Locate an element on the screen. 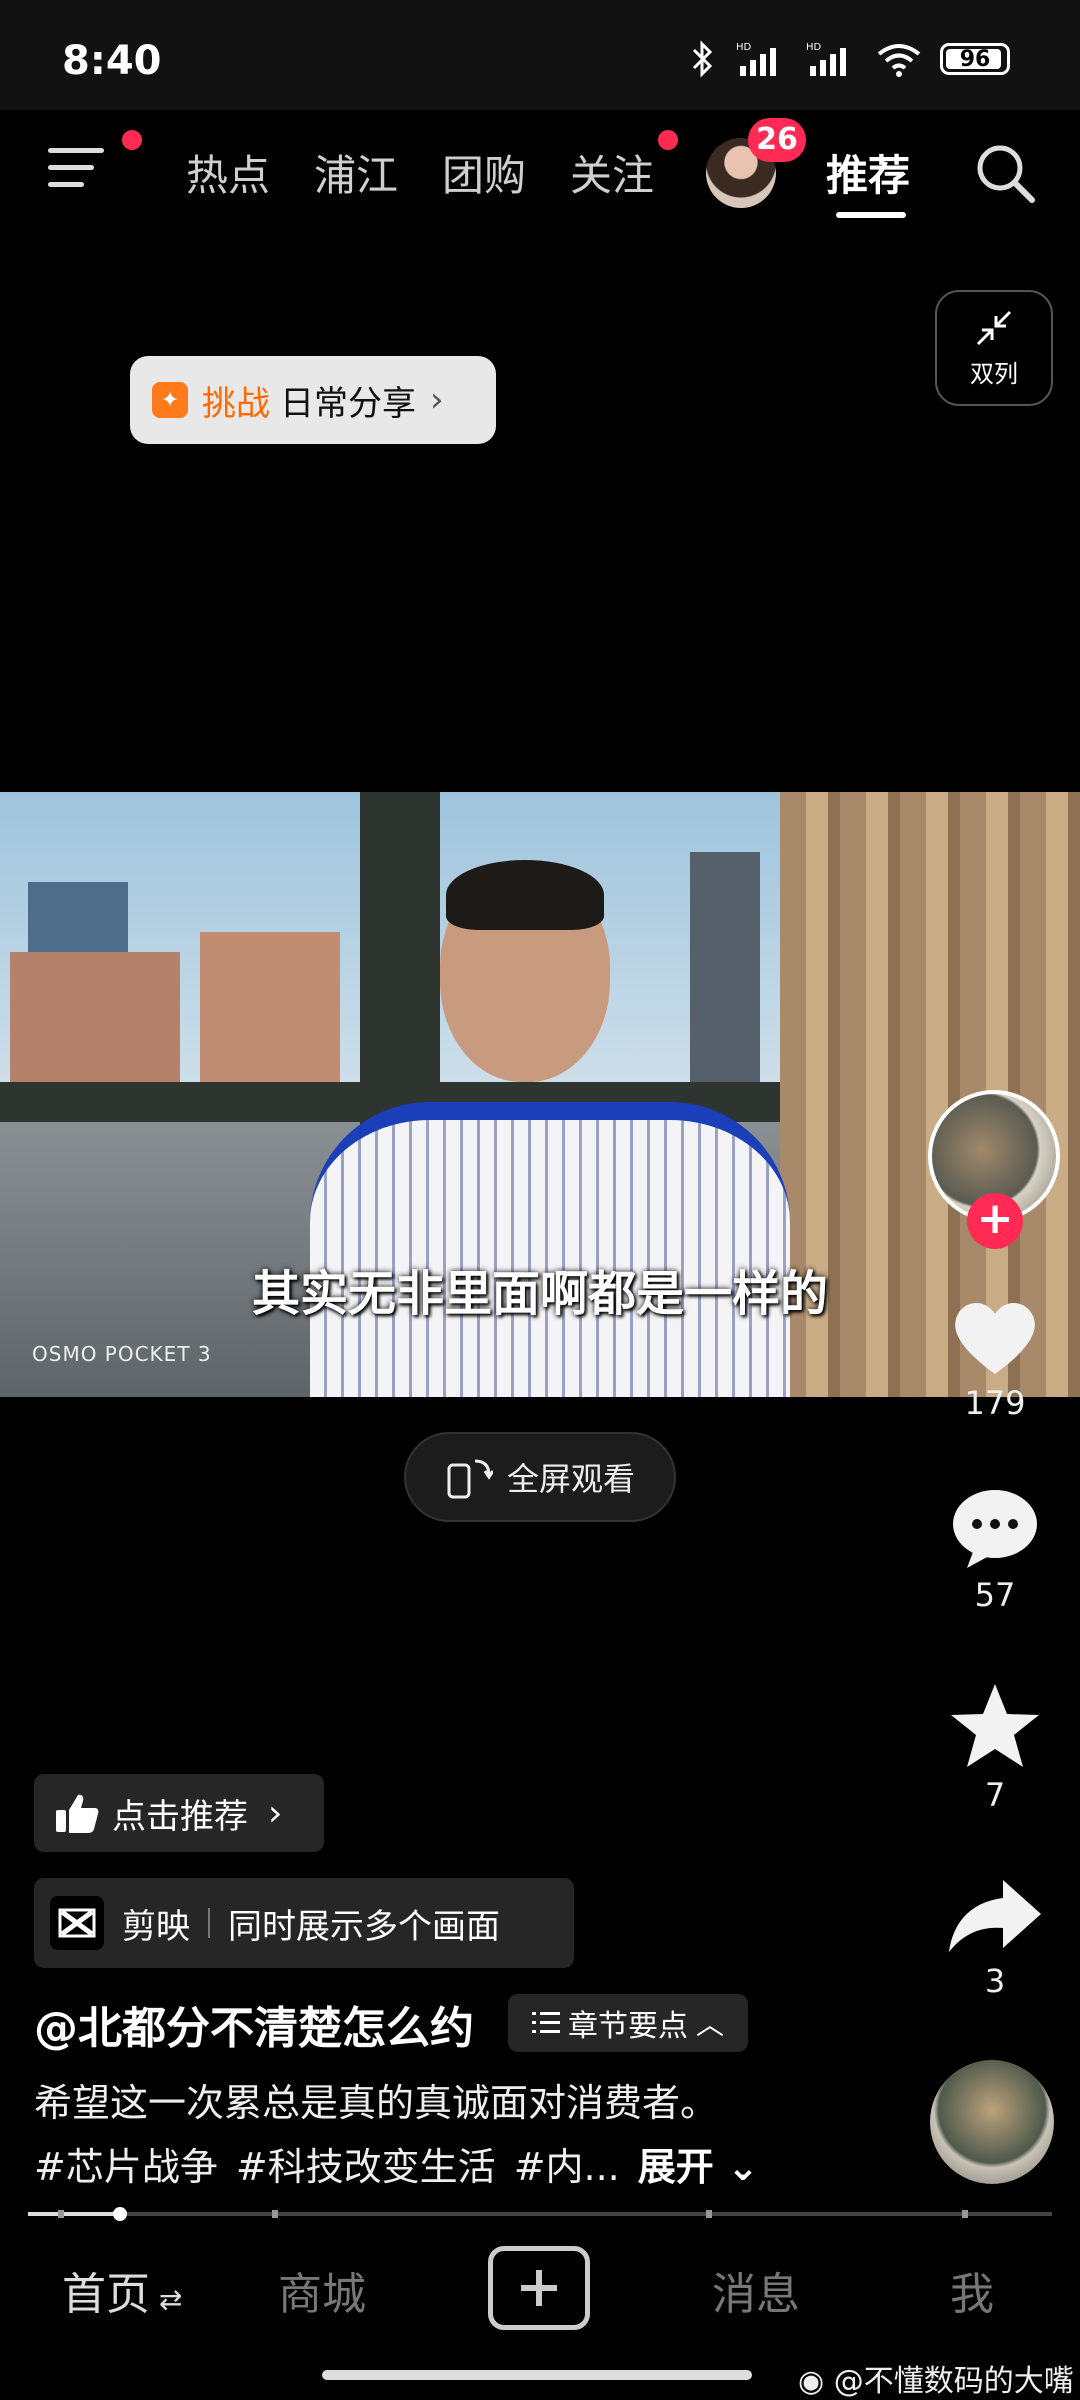  comment-icon is located at coordinates (995, 1529).